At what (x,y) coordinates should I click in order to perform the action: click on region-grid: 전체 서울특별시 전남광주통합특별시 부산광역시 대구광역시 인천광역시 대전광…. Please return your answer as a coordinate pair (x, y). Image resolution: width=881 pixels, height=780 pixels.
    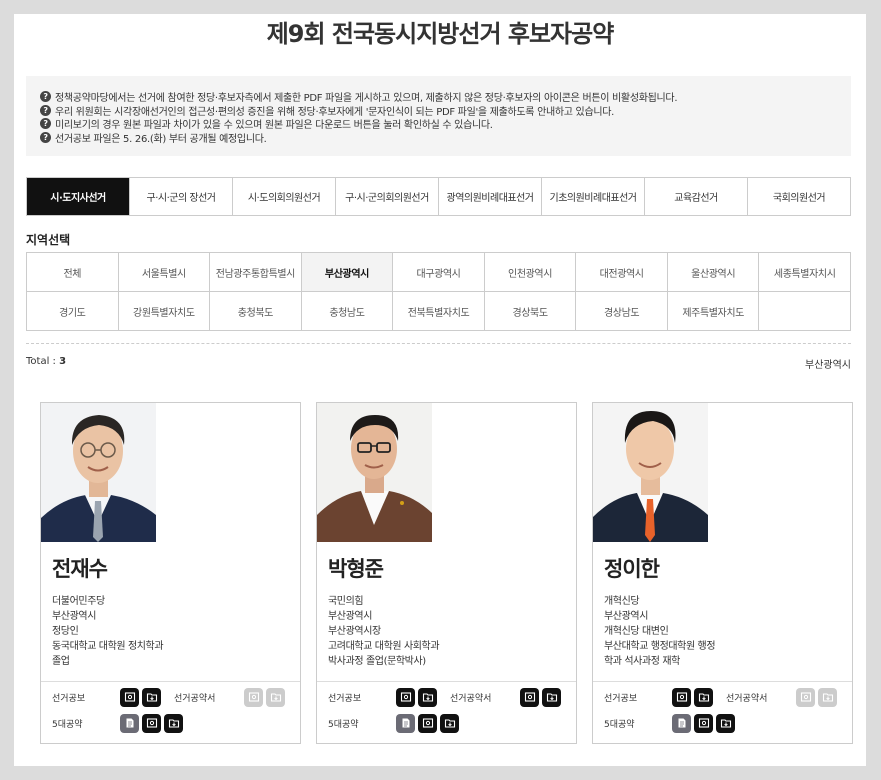
    Looking at the image, I should click on (438, 291).